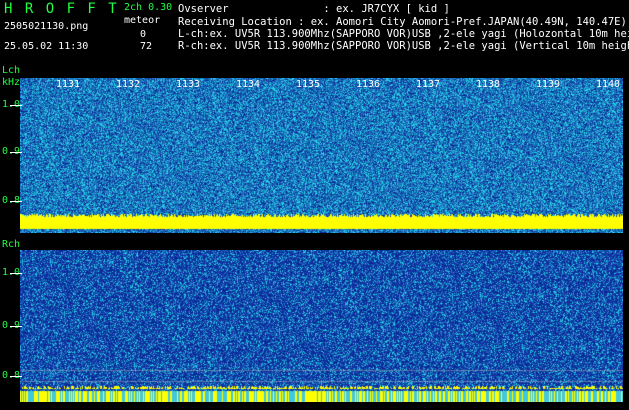 Image resolution: width=629 pixels, height=410 pixels. What do you see at coordinates (314, 9) in the screenshot?
I see `observer-line: Ovserver : ex. JR7CYX [ kid ]` at bounding box center [314, 9].